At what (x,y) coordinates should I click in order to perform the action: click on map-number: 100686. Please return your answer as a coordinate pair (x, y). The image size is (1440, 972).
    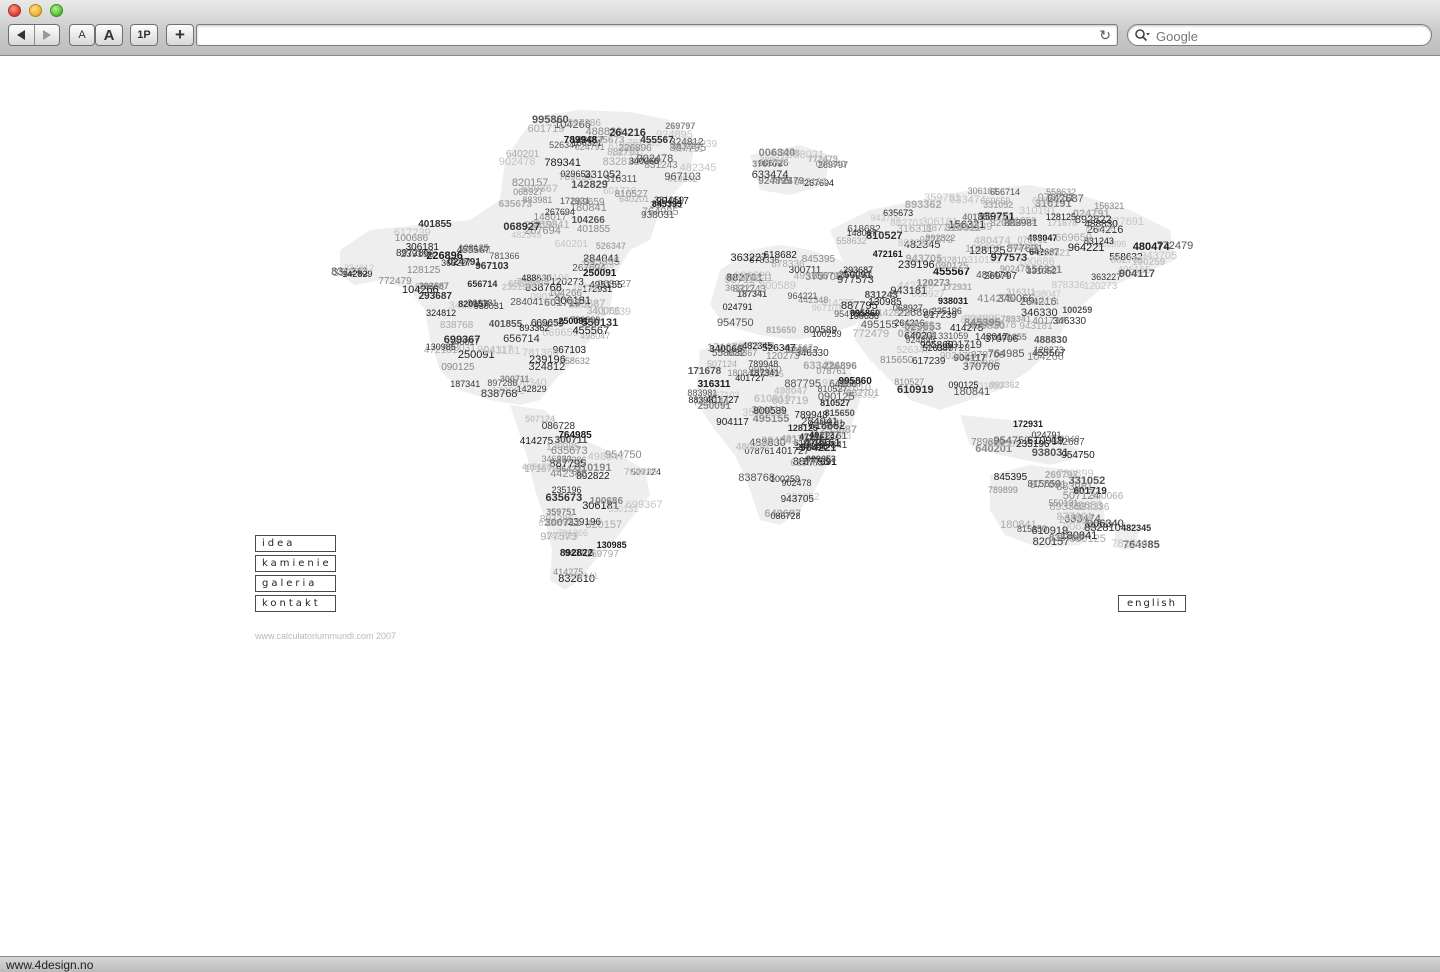
    Looking at the image, I should click on (863, 316).